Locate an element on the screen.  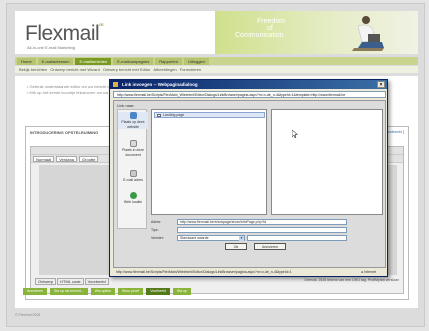
subnav-item-editor: Ontwerp bericht met Editor is located at coordinates (127, 69).